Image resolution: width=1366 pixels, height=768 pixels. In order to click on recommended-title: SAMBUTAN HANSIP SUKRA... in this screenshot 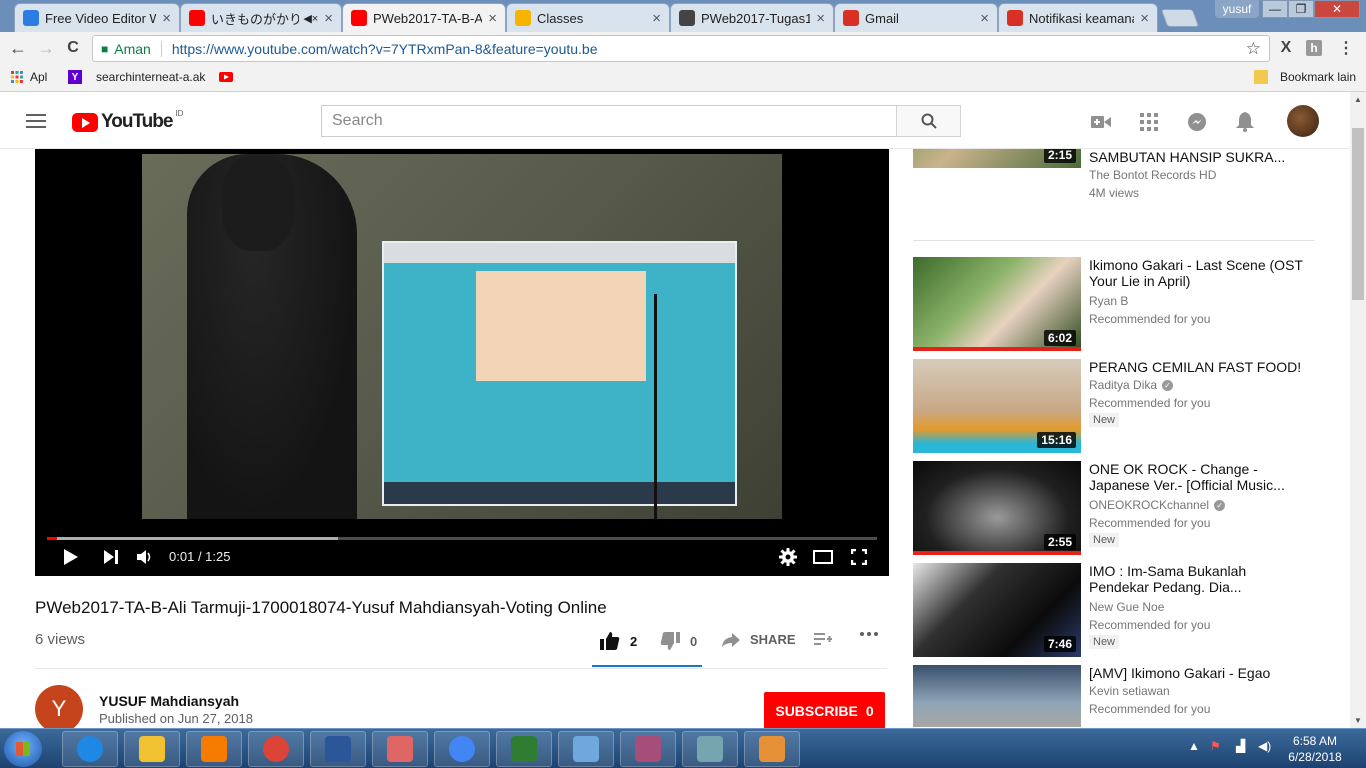, I will do `click(1196, 157)`.